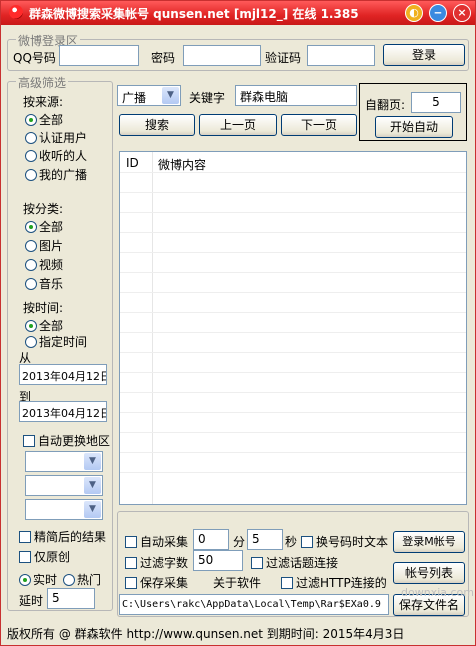  Describe the element at coordinates (44, 556) in the screenshot. I see `original-only-checkbox: 仅原创` at that location.